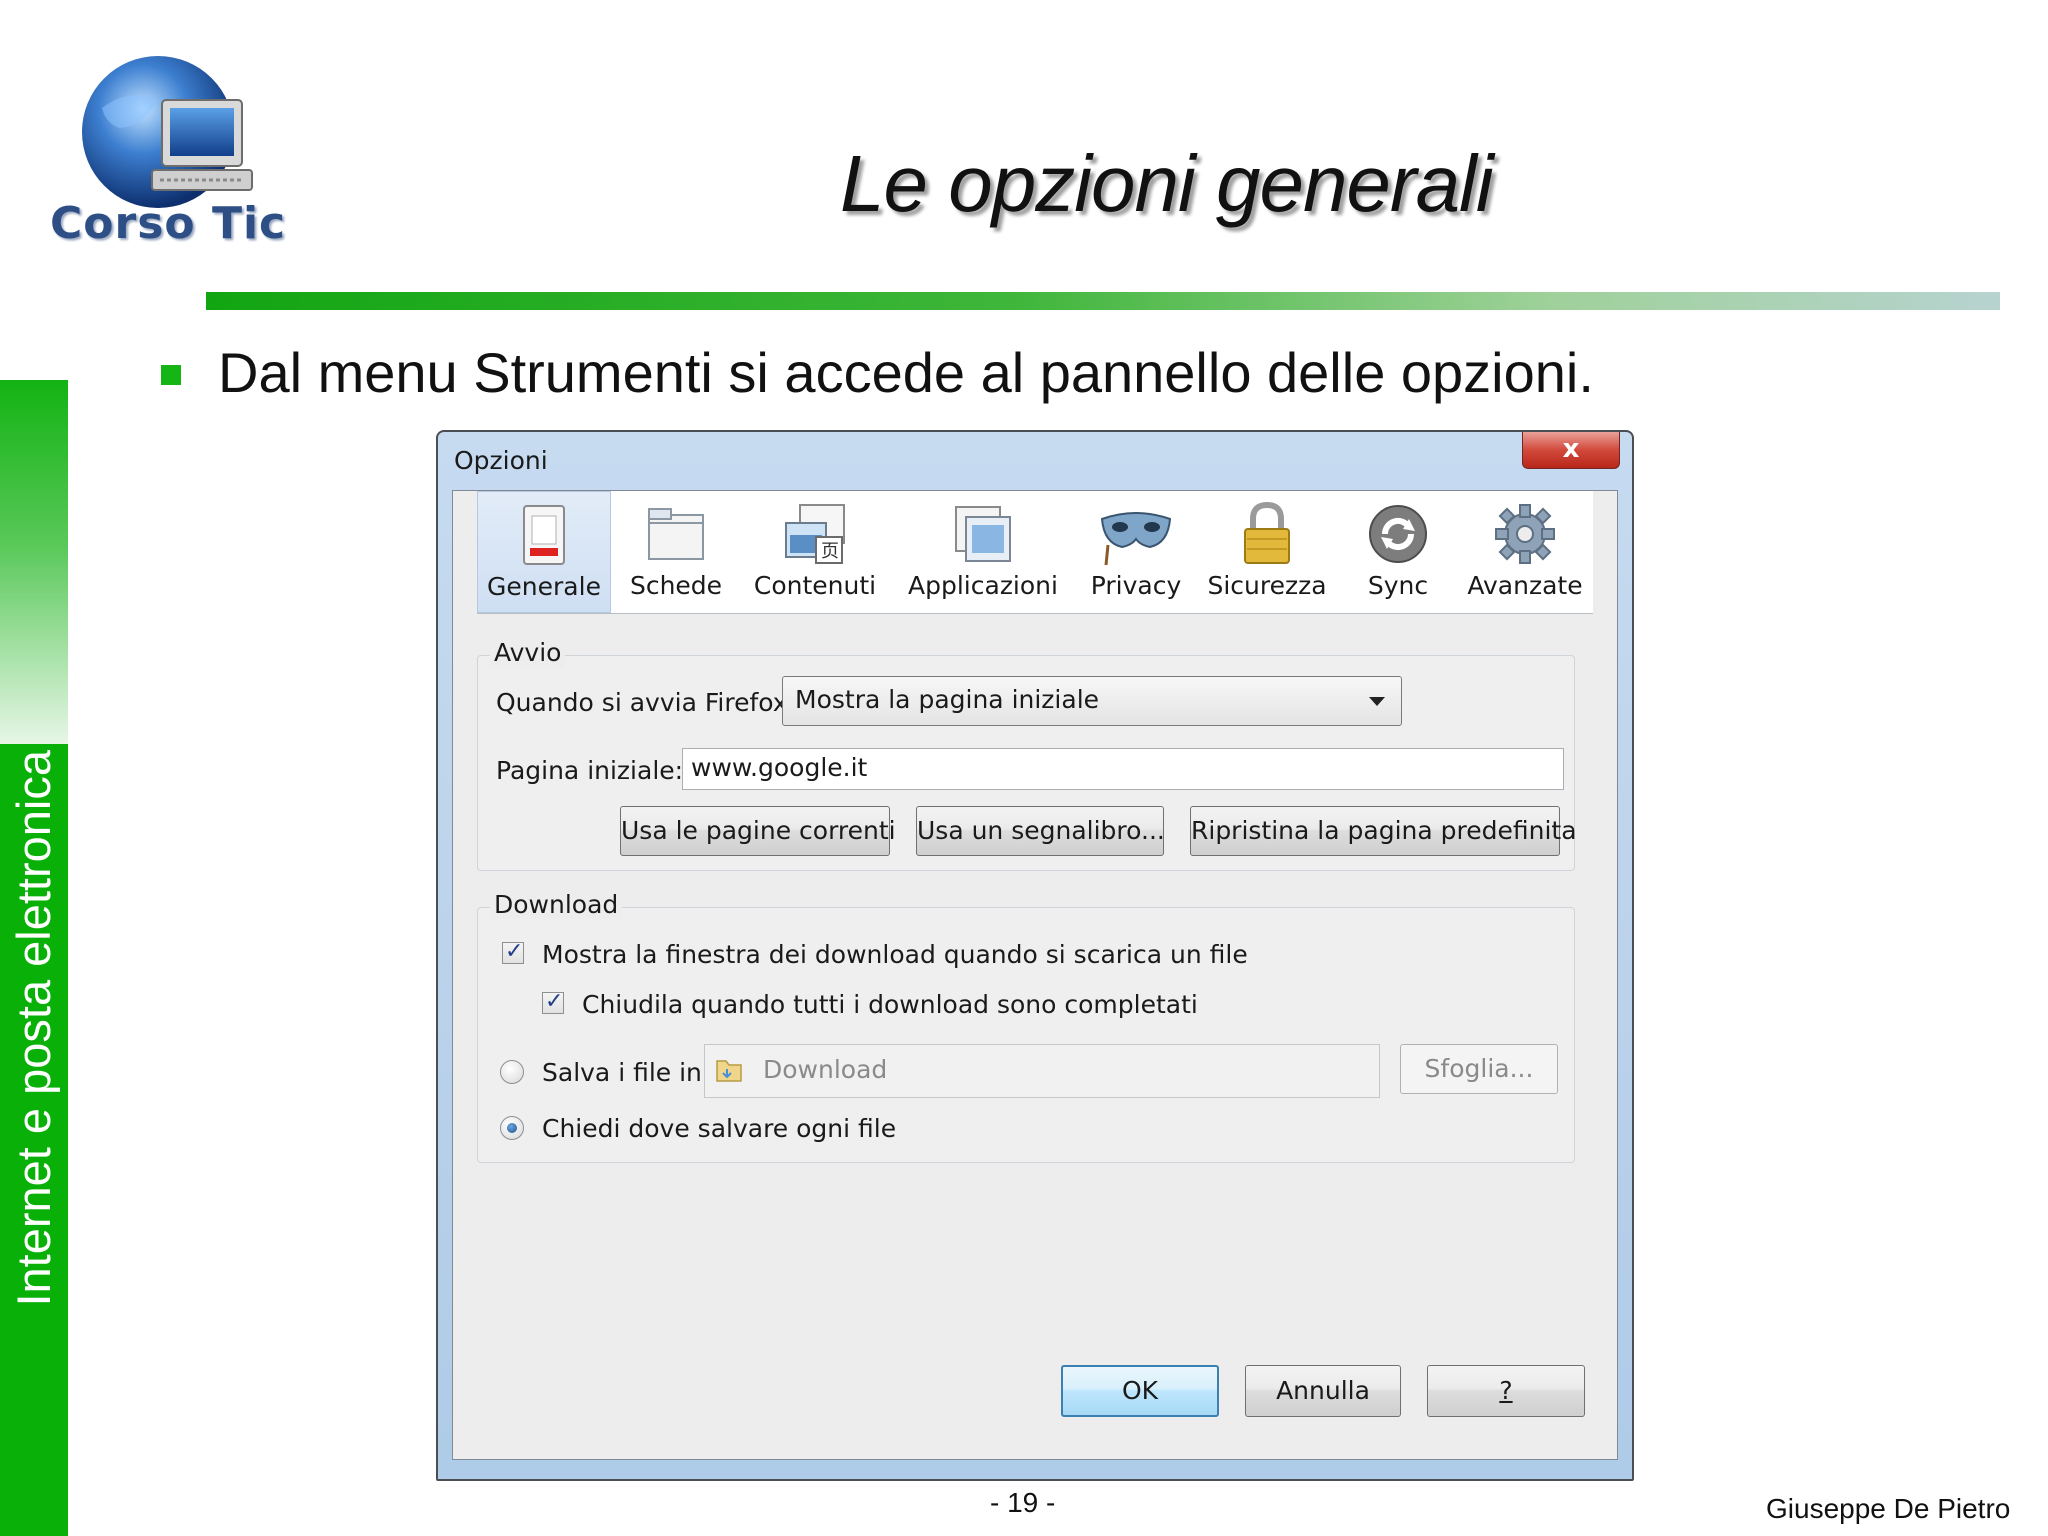 This screenshot has height=1536, width=2048. What do you see at coordinates (590, 770) in the screenshot?
I see `homepage-label: Pagina iniziale:` at bounding box center [590, 770].